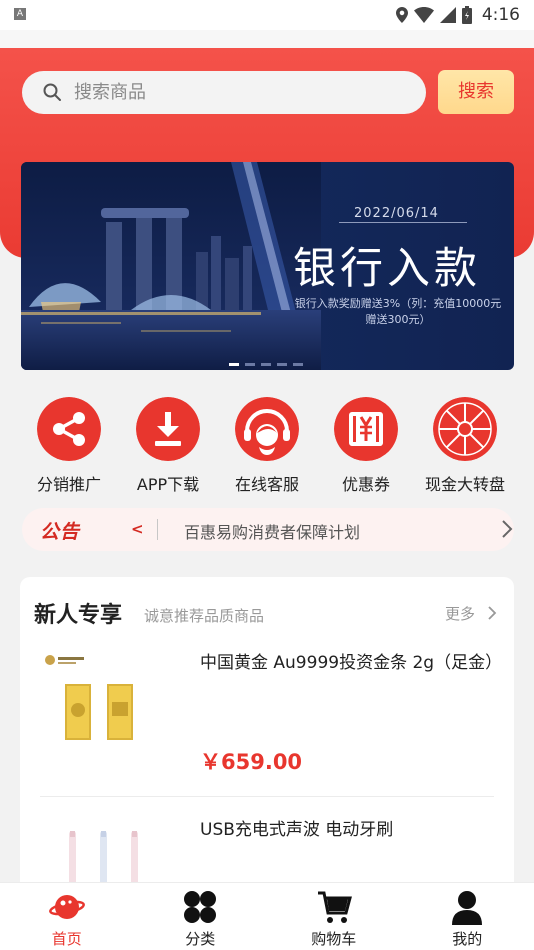  I want to click on more-link: 更多, so click(460, 613).